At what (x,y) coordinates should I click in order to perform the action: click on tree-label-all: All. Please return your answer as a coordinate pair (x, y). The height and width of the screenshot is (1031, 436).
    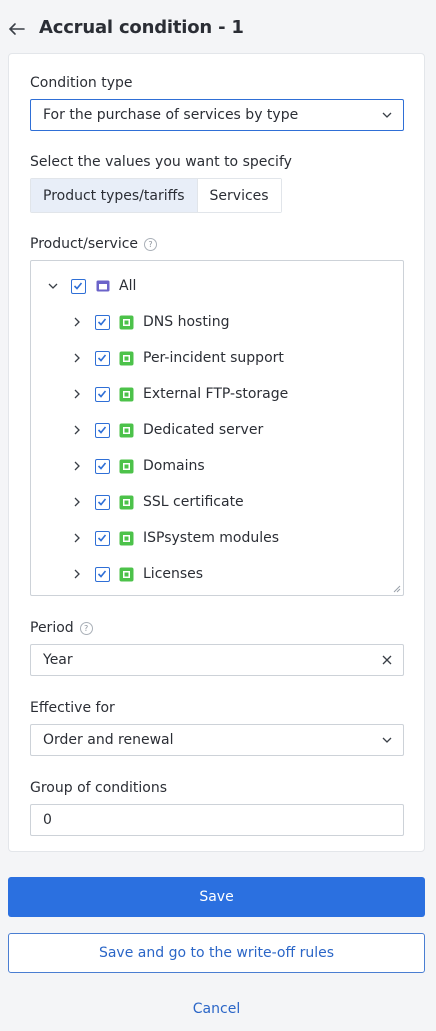
    Looking at the image, I should click on (128, 286).